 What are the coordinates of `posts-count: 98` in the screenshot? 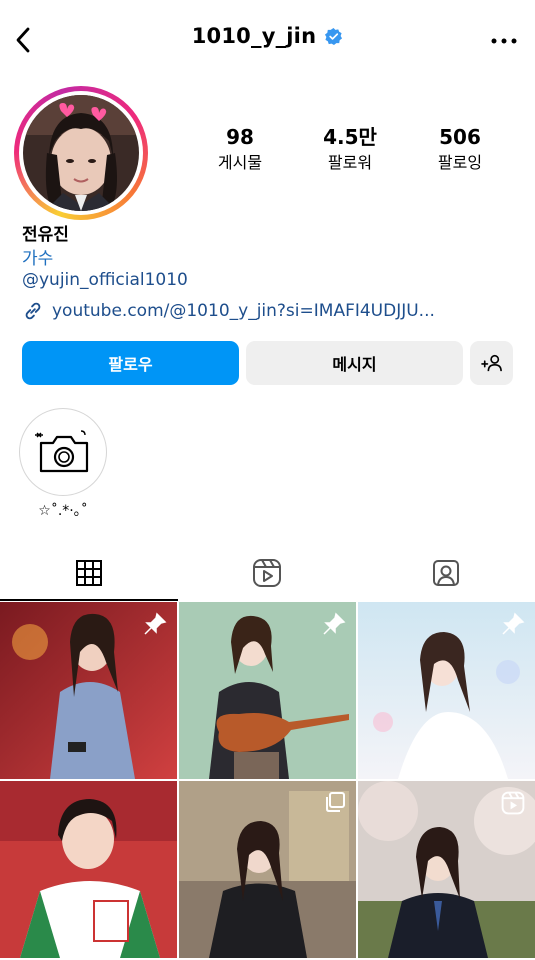 It's located at (240, 137).